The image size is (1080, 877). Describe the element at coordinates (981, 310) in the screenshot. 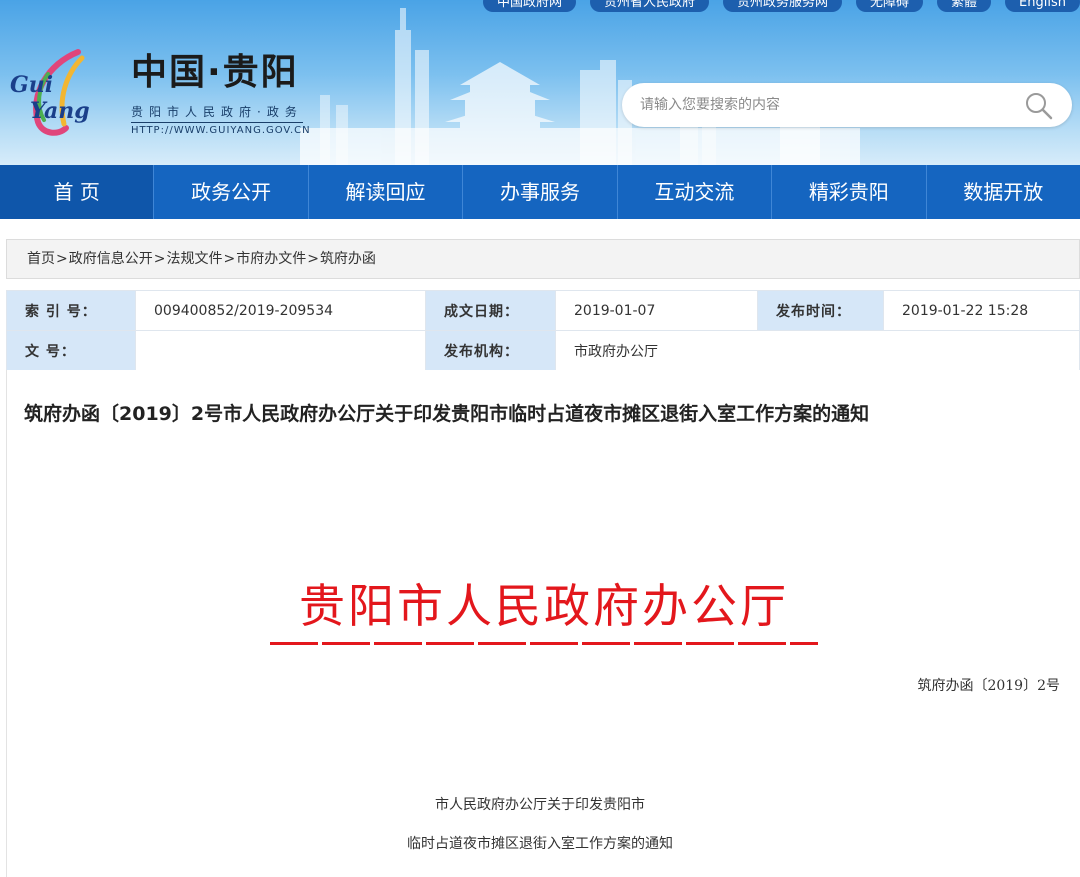

I see `publish-time-value: 2019-01-22 15:28` at that location.